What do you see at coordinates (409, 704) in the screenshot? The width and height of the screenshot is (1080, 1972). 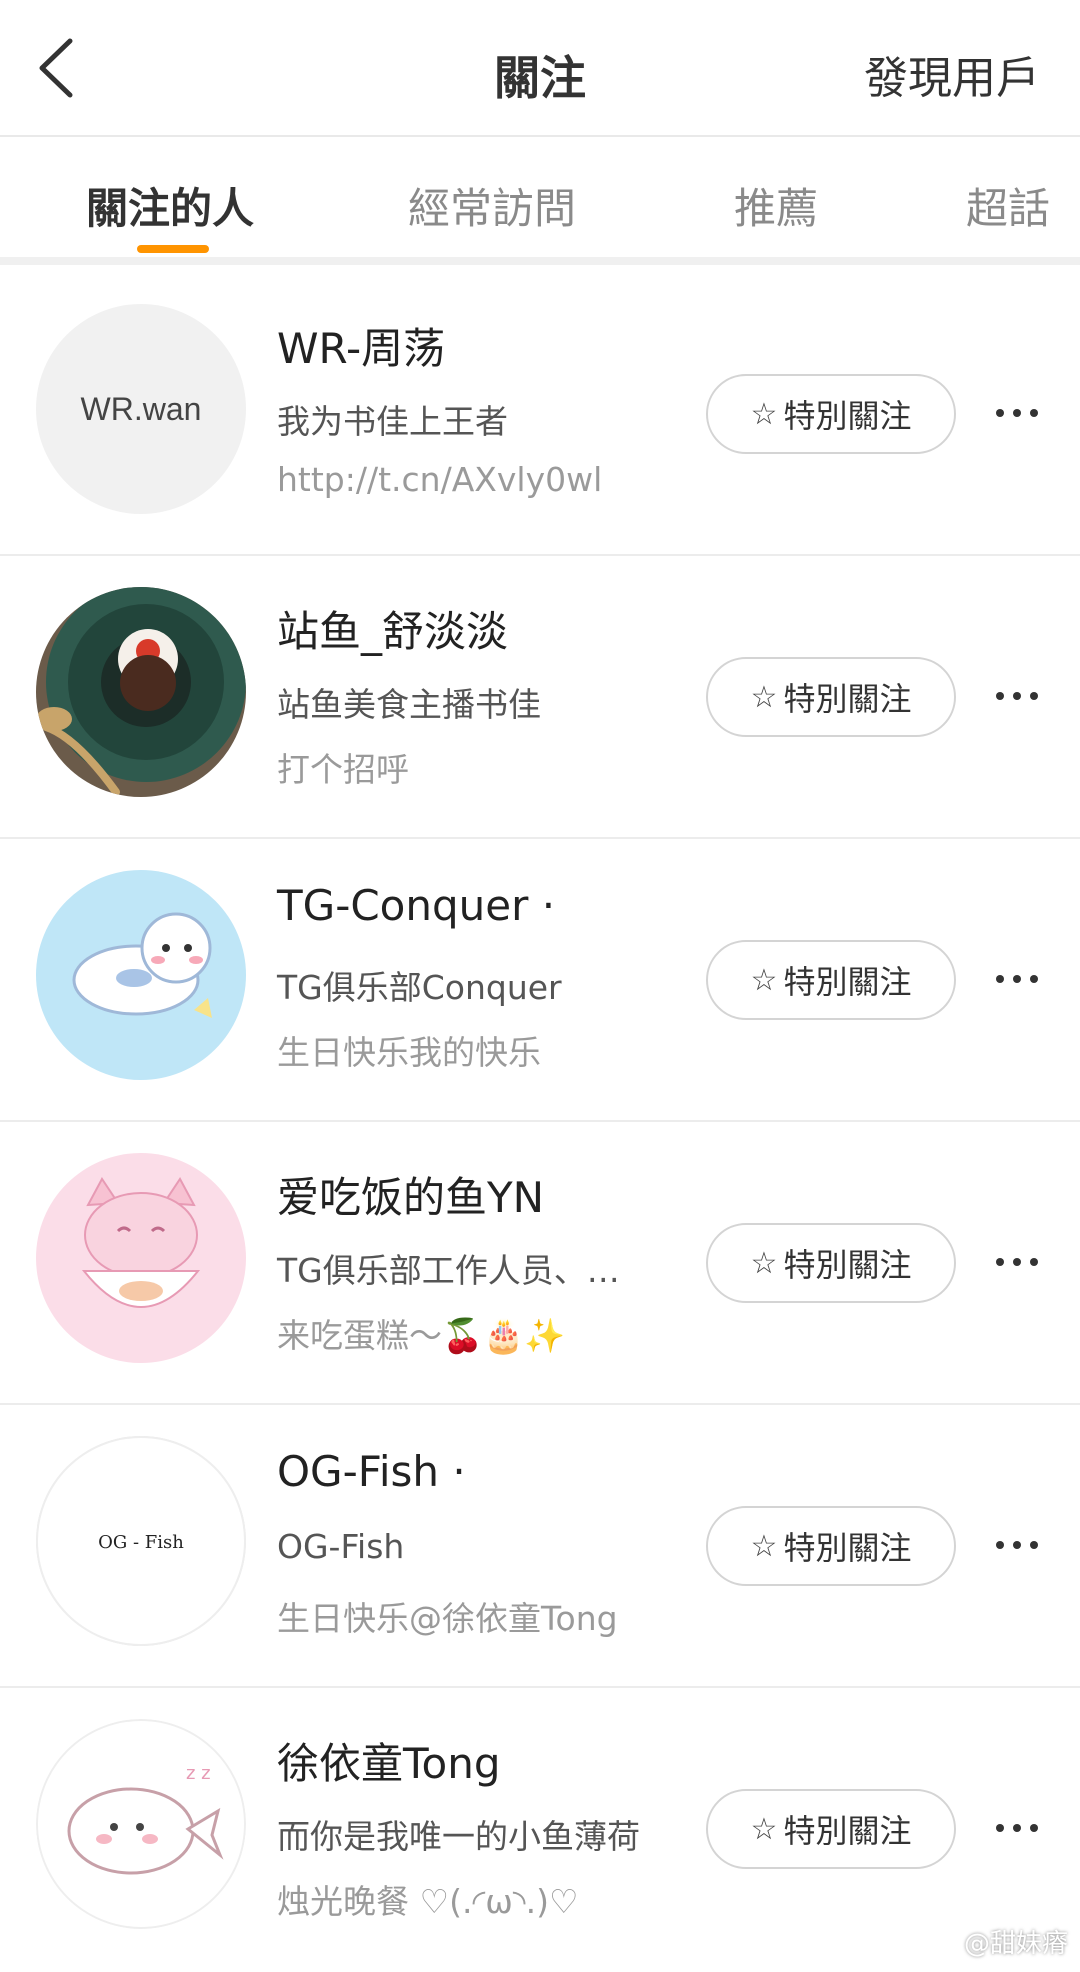 I see `user-description: 站鱼美食主播书佳` at bounding box center [409, 704].